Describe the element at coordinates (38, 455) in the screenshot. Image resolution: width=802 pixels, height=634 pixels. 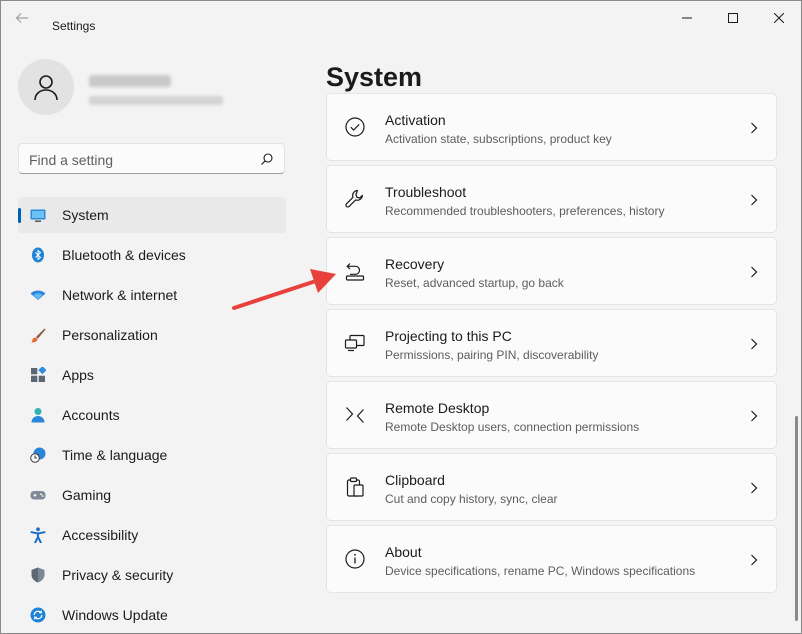
I see `globe-clock-icon` at that location.